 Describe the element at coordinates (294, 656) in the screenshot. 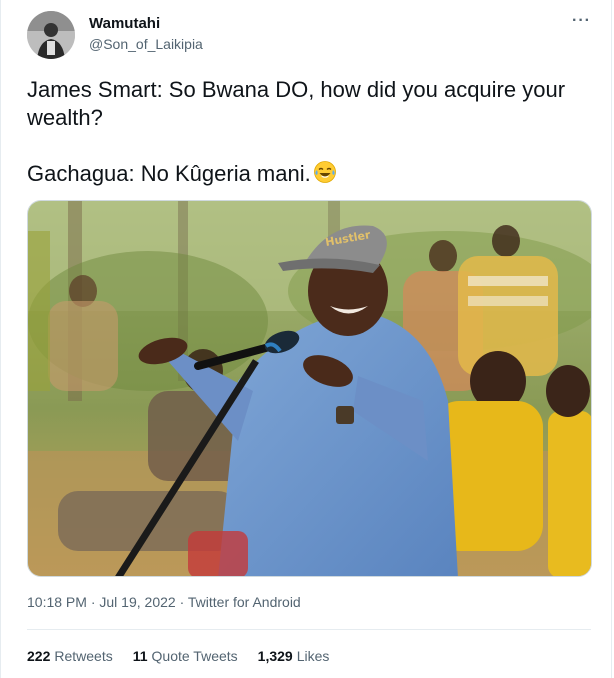

I see `likes-stat: 1,329 Likes` at that location.